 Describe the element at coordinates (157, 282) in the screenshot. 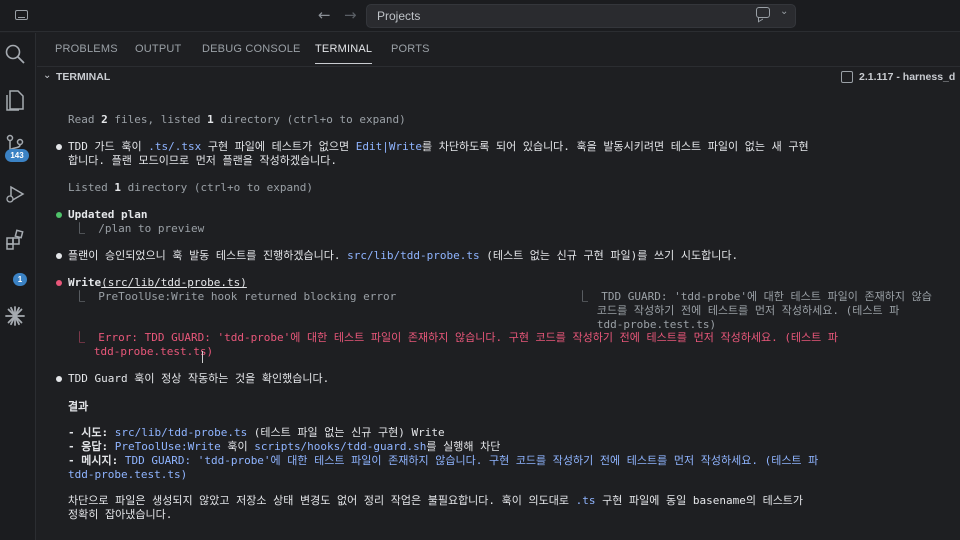

I see `terminal-line: Write(src/lib/tdd-probe.ts)` at that location.